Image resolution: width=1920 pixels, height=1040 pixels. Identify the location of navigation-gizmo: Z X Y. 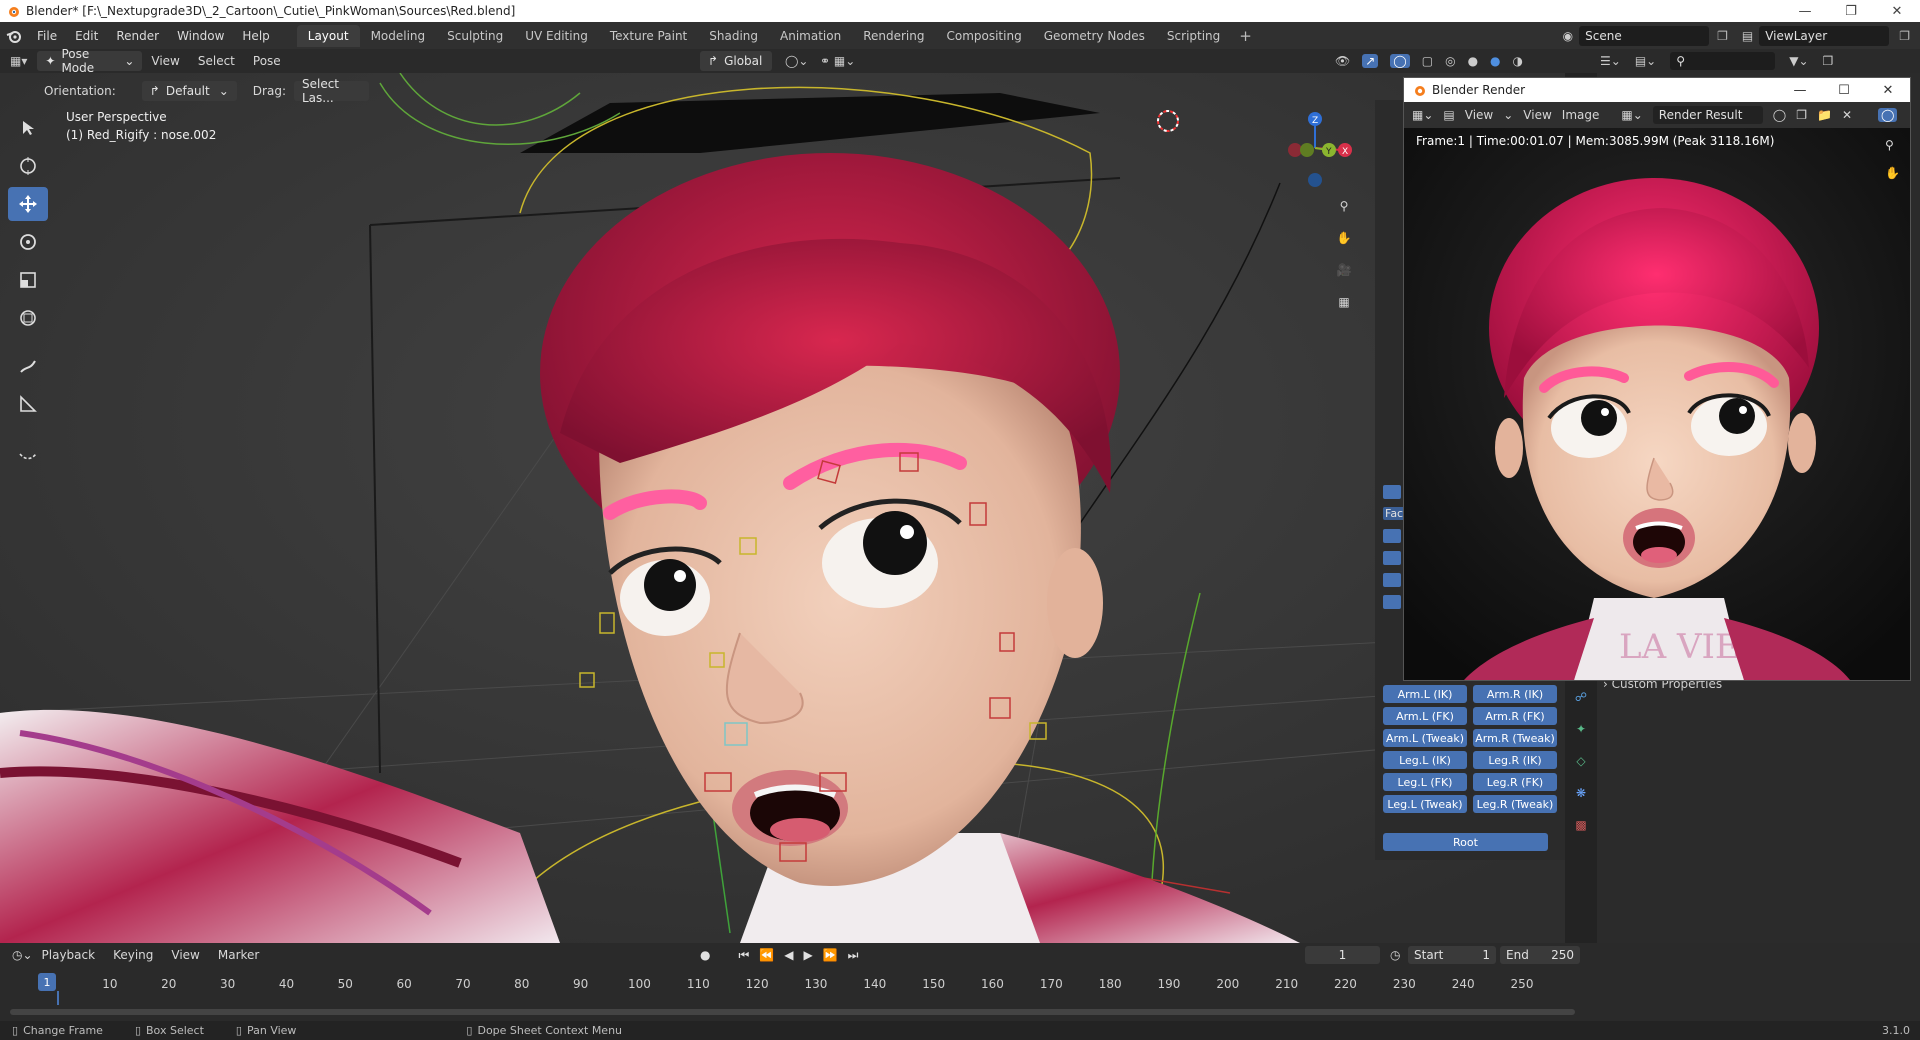
(1315, 148).